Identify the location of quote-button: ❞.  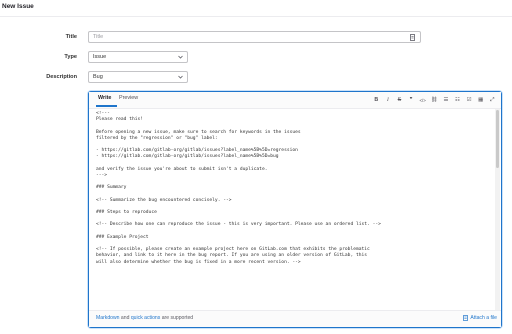
(411, 100).